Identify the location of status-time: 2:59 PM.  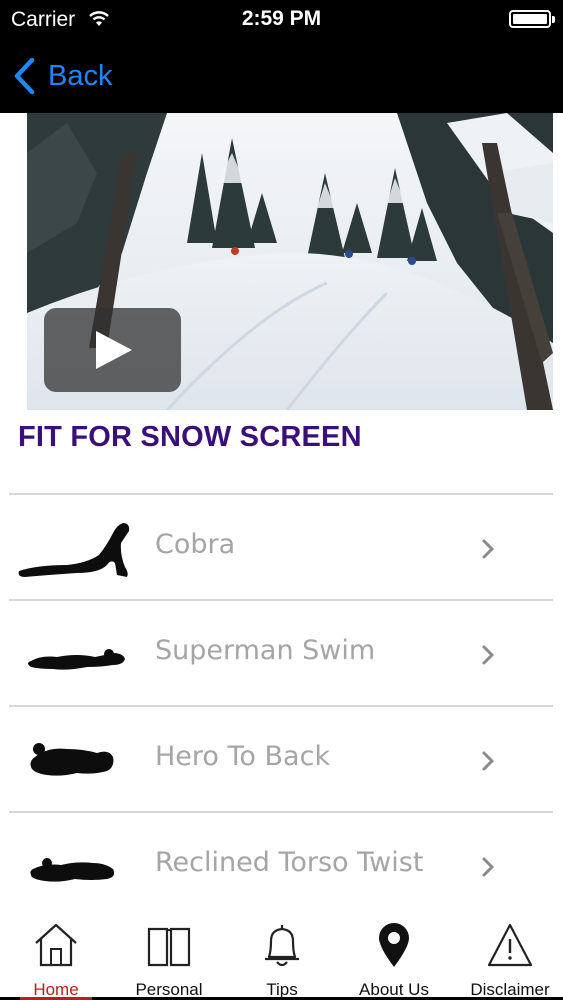
(281, 18).